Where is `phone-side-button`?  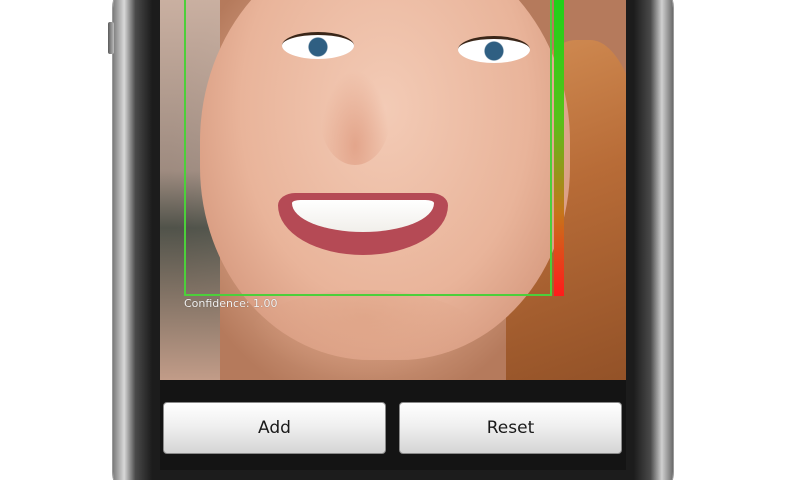
phone-side-button is located at coordinates (111, 38).